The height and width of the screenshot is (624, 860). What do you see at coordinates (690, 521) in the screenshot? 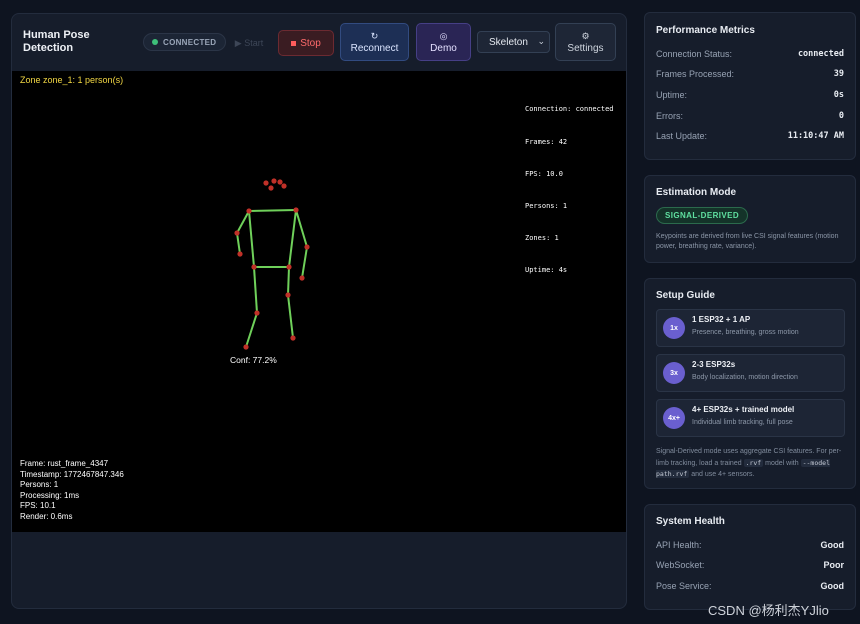
I see `system-health-title: System Health` at bounding box center [690, 521].